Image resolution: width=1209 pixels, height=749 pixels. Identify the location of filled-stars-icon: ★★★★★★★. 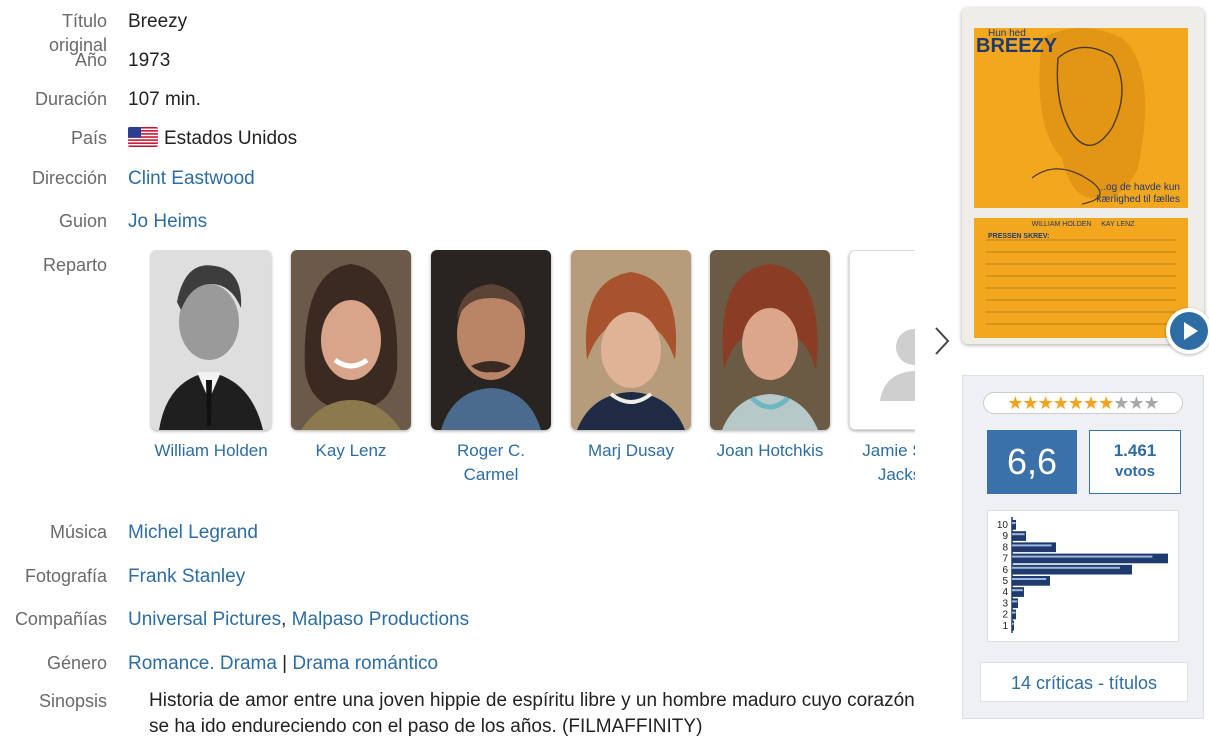
(1060, 403).